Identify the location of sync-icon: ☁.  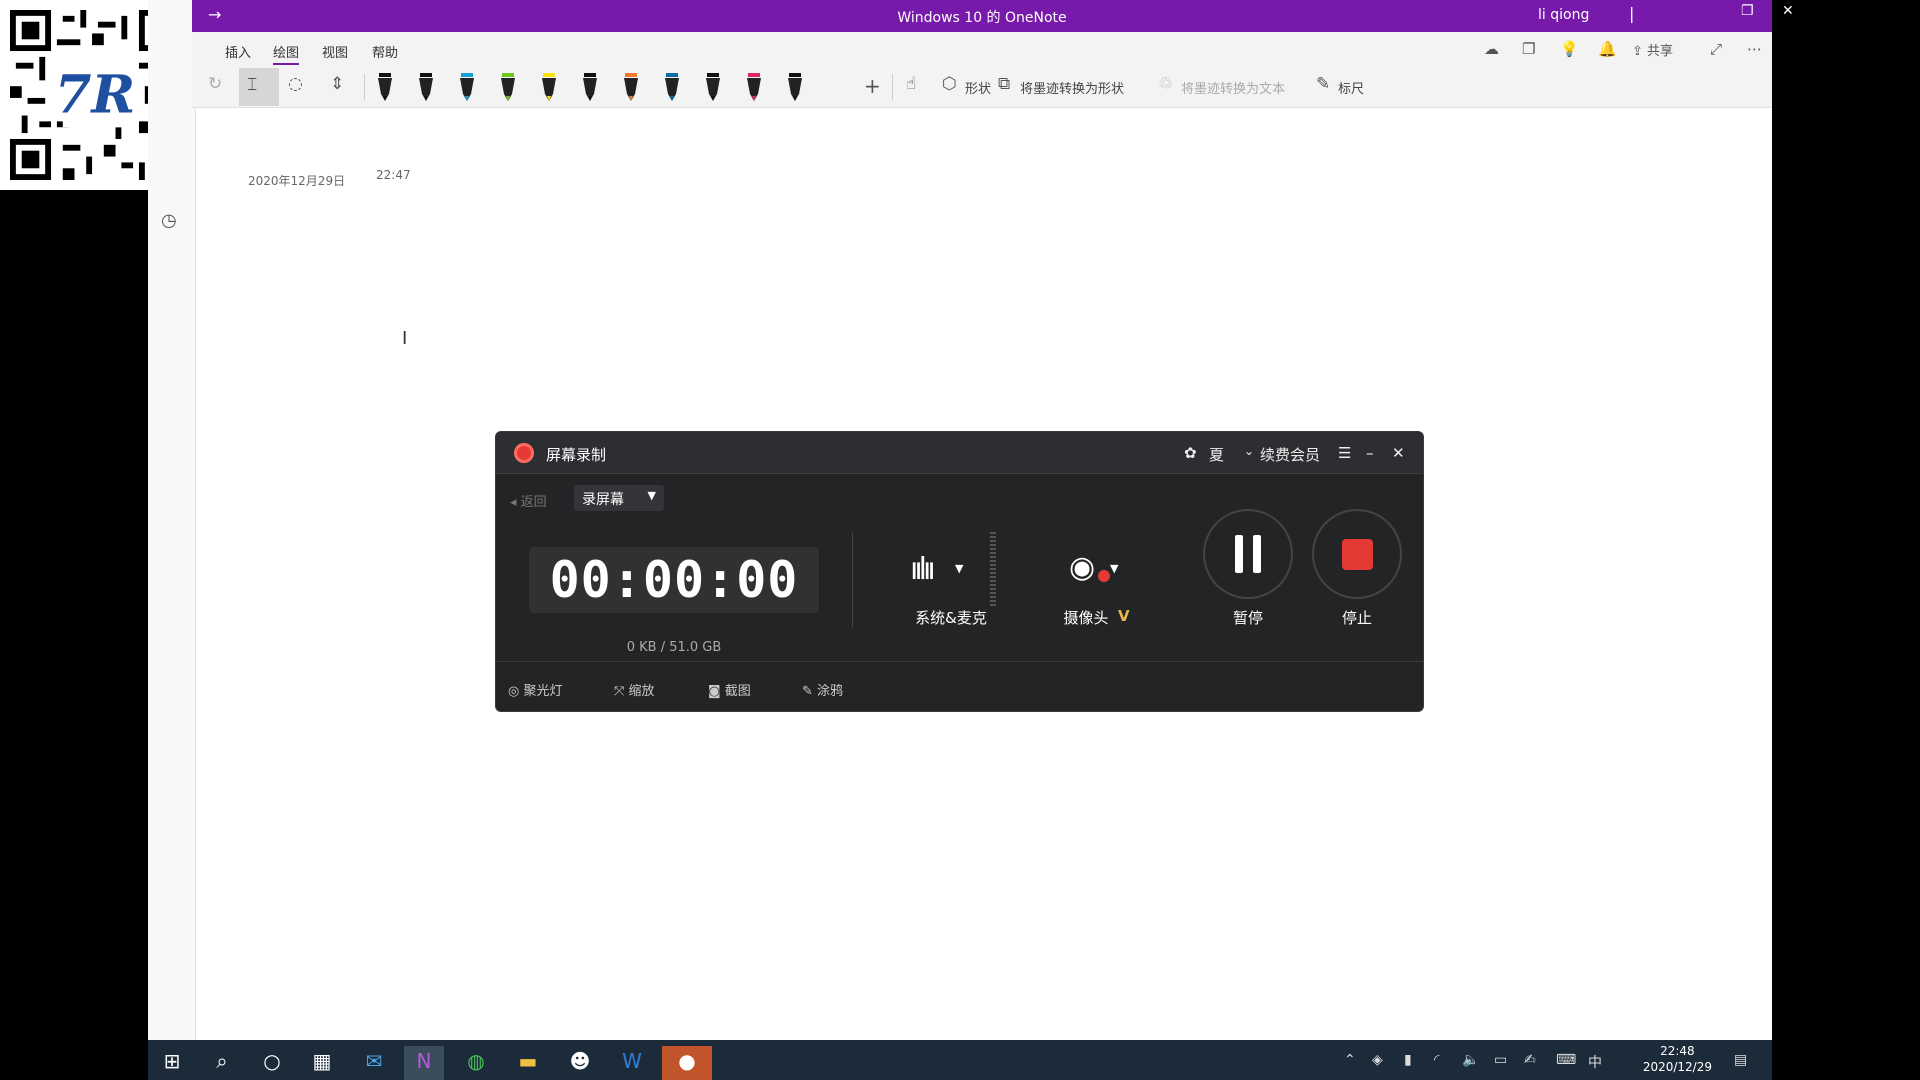
(1491, 49).